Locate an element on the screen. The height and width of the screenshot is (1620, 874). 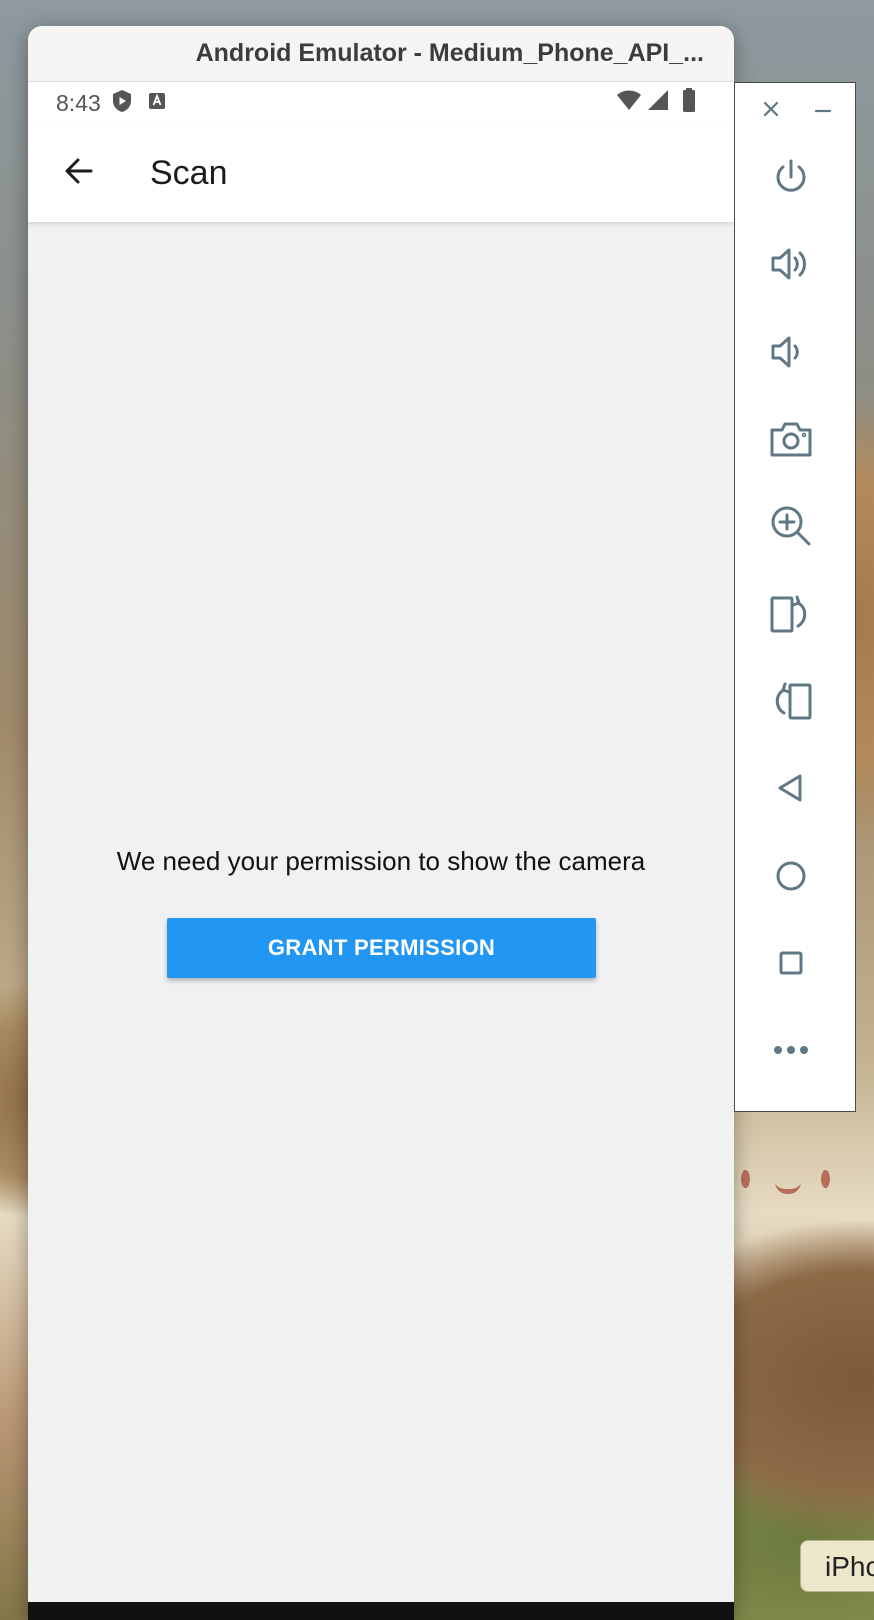
page-title: Scan is located at coordinates (189, 172).